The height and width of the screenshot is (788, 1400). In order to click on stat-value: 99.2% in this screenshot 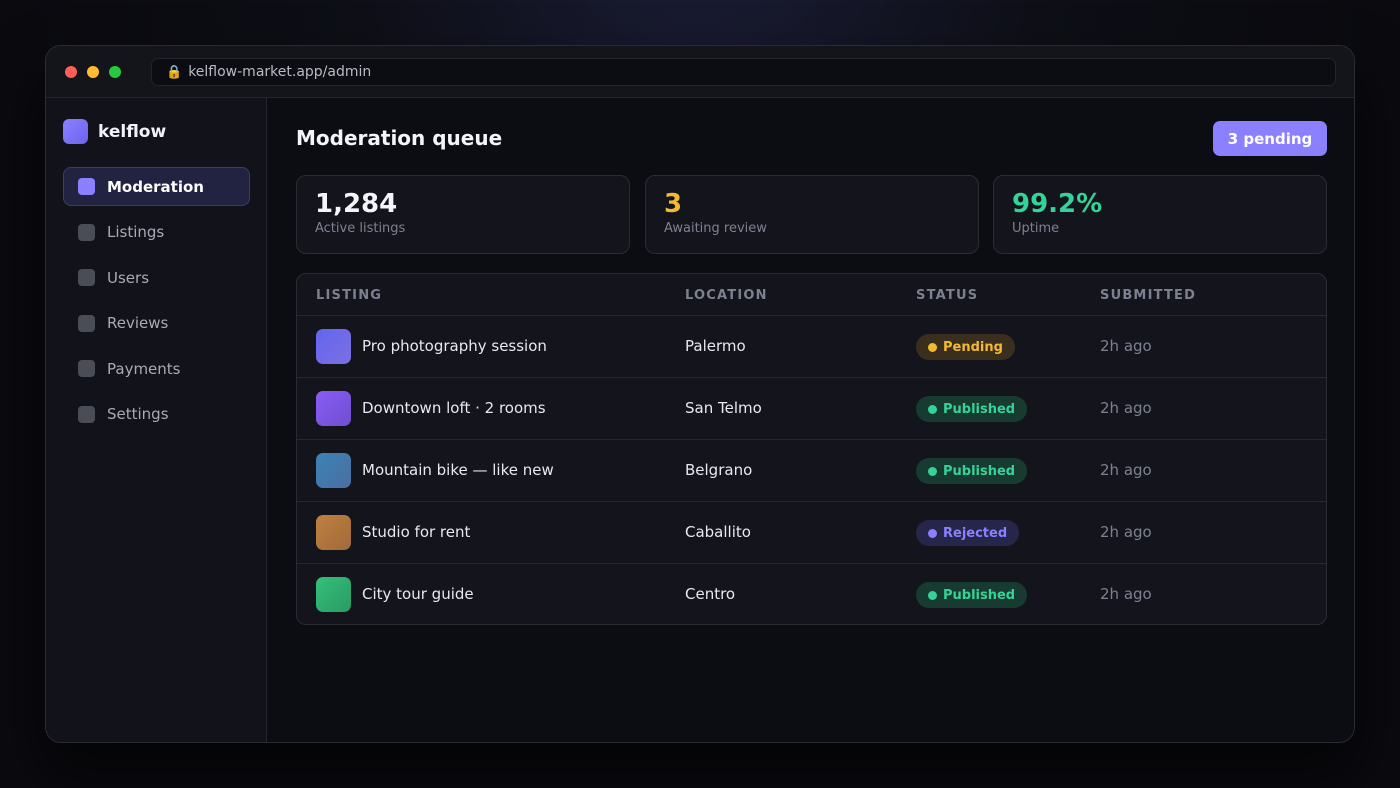, I will do `click(1057, 204)`.